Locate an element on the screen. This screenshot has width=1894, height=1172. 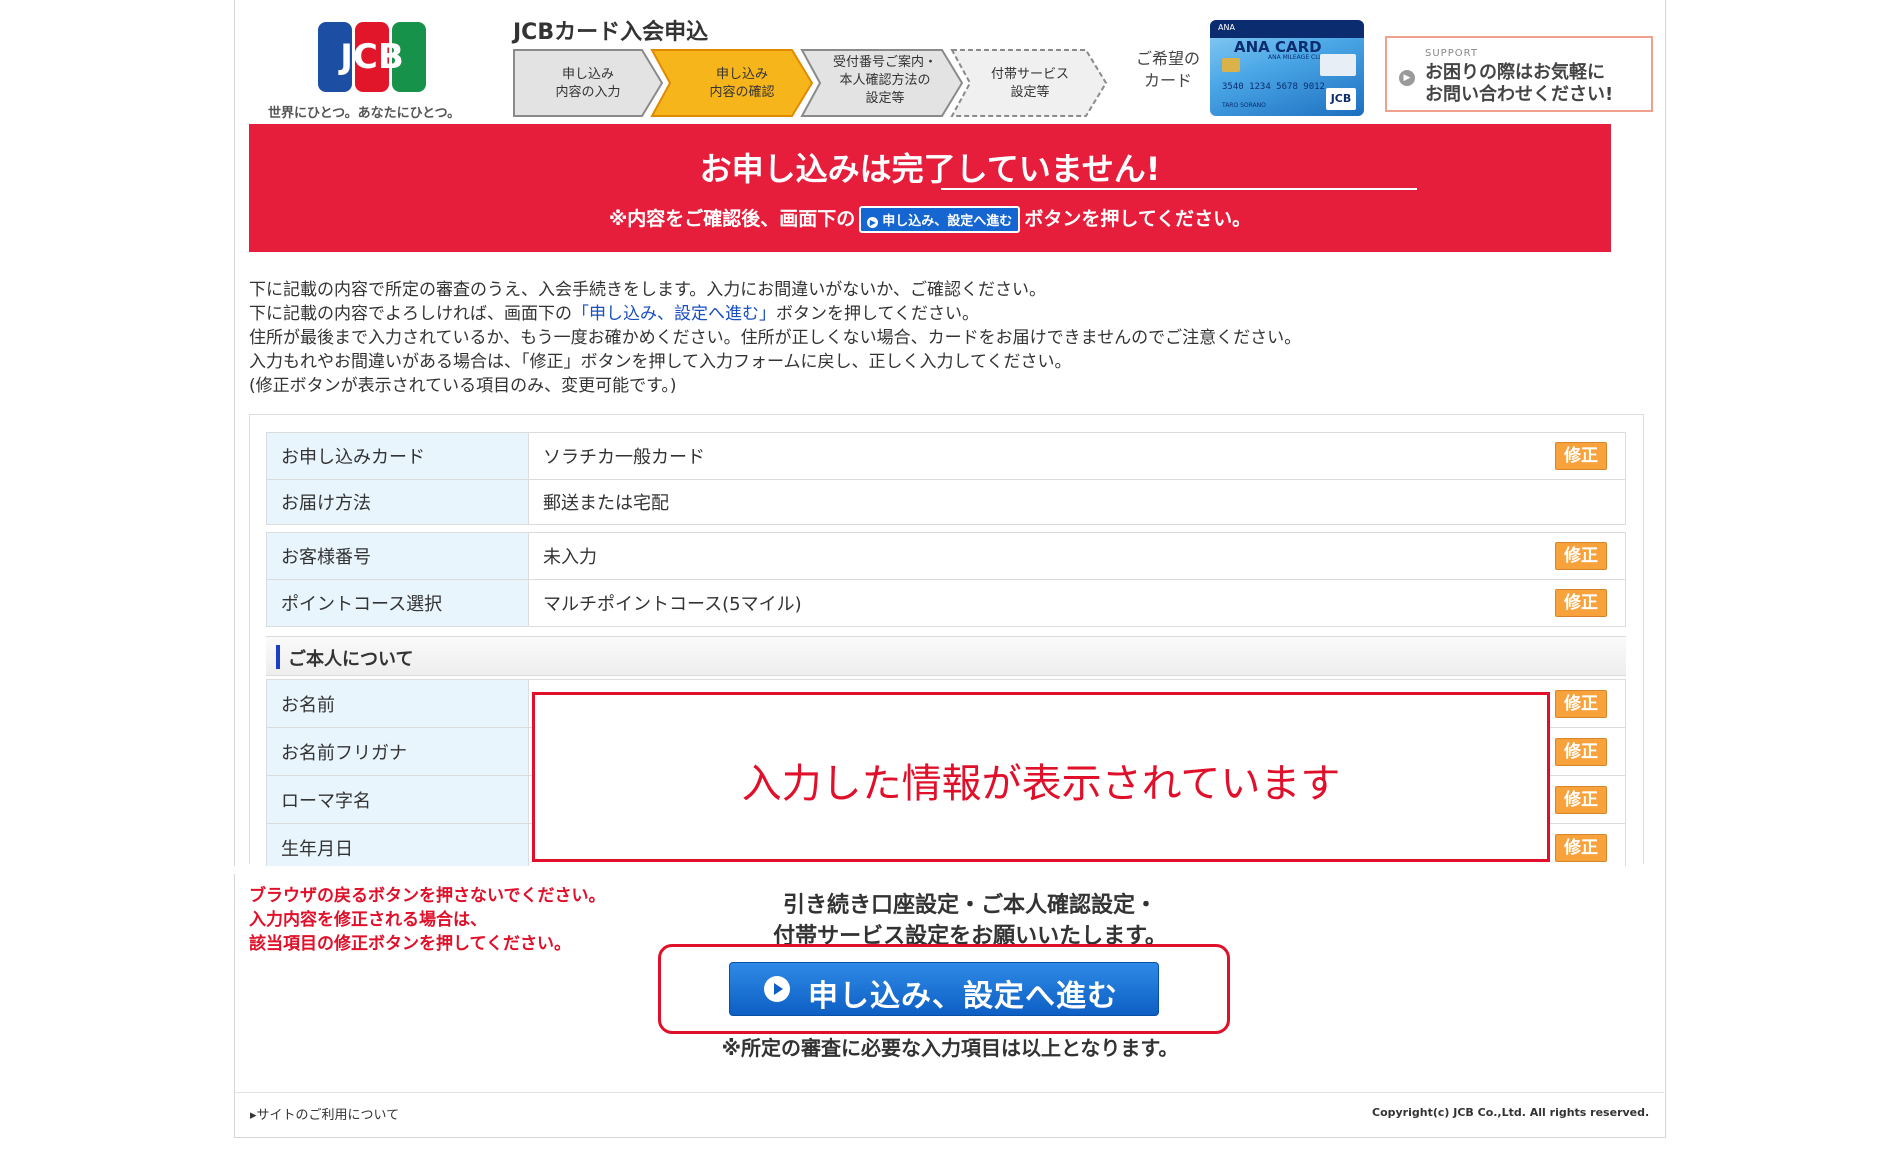
row-label: ローマ字名 is located at coordinates (398, 799).